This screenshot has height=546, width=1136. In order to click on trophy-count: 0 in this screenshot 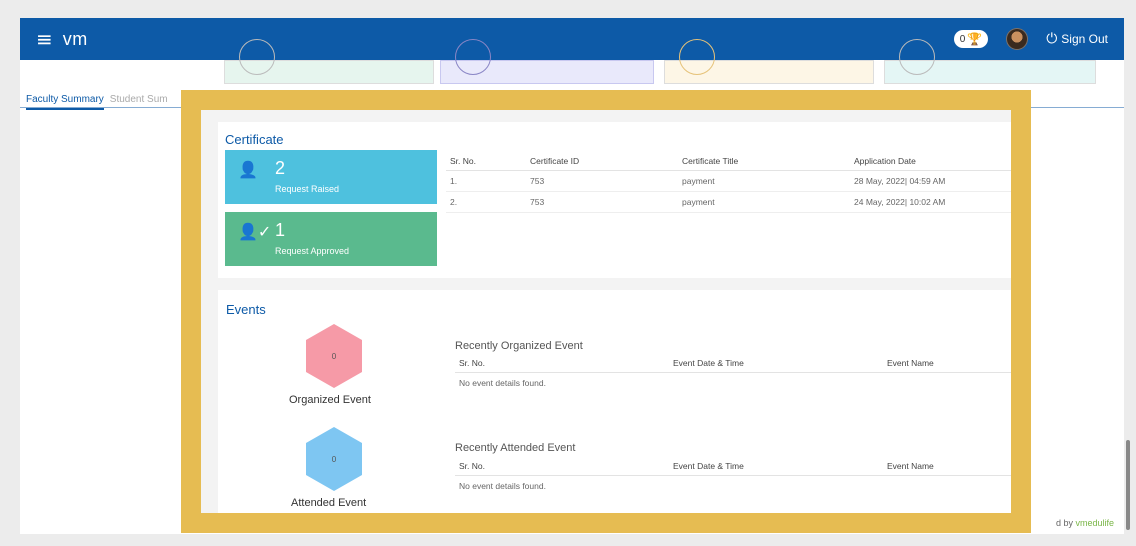, I will do `click(962, 39)`.